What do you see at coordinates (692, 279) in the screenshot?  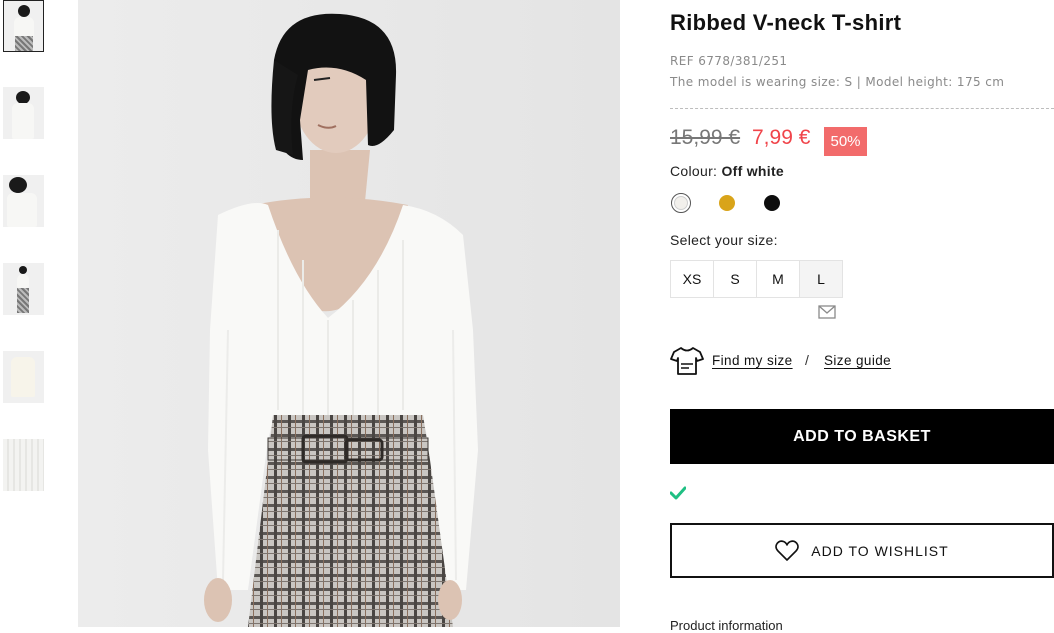 I see `size-option-xs: XS` at bounding box center [692, 279].